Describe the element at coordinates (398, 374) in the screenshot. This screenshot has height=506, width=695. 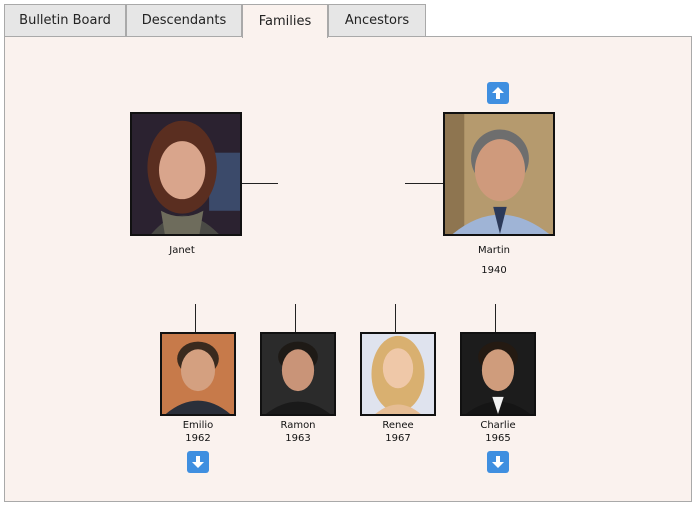
I see `child-photo-renee` at that location.